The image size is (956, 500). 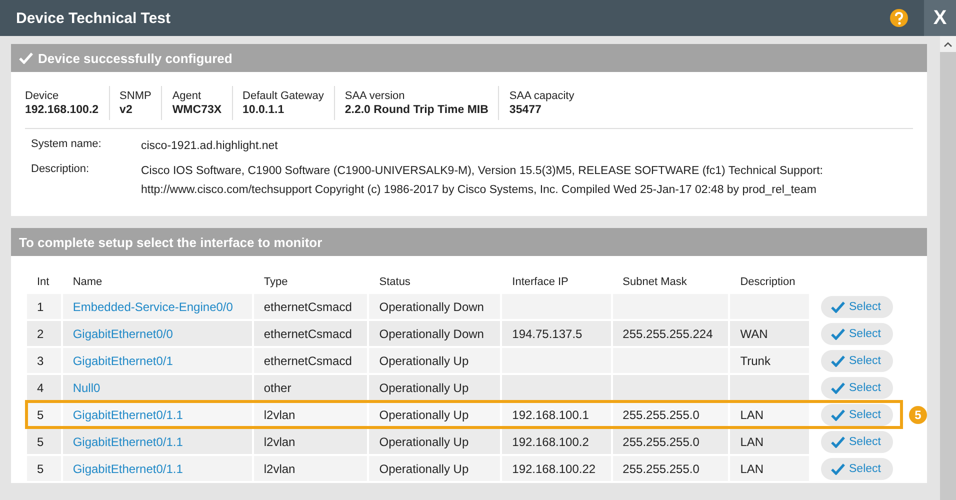 What do you see at coordinates (157, 333) in the screenshot?
I see `interface-link: GigabitEthernet0/0` at bounding box center [157, 333].